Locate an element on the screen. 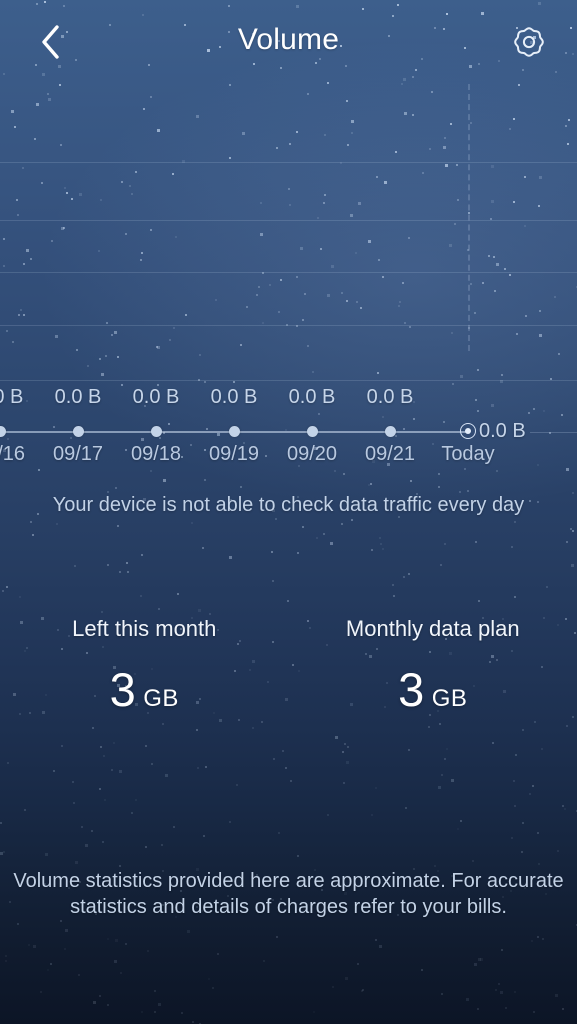 The width and height of the screenshot is (577, 1024). chart-date-label: Today is located at coordinates (468, 454).